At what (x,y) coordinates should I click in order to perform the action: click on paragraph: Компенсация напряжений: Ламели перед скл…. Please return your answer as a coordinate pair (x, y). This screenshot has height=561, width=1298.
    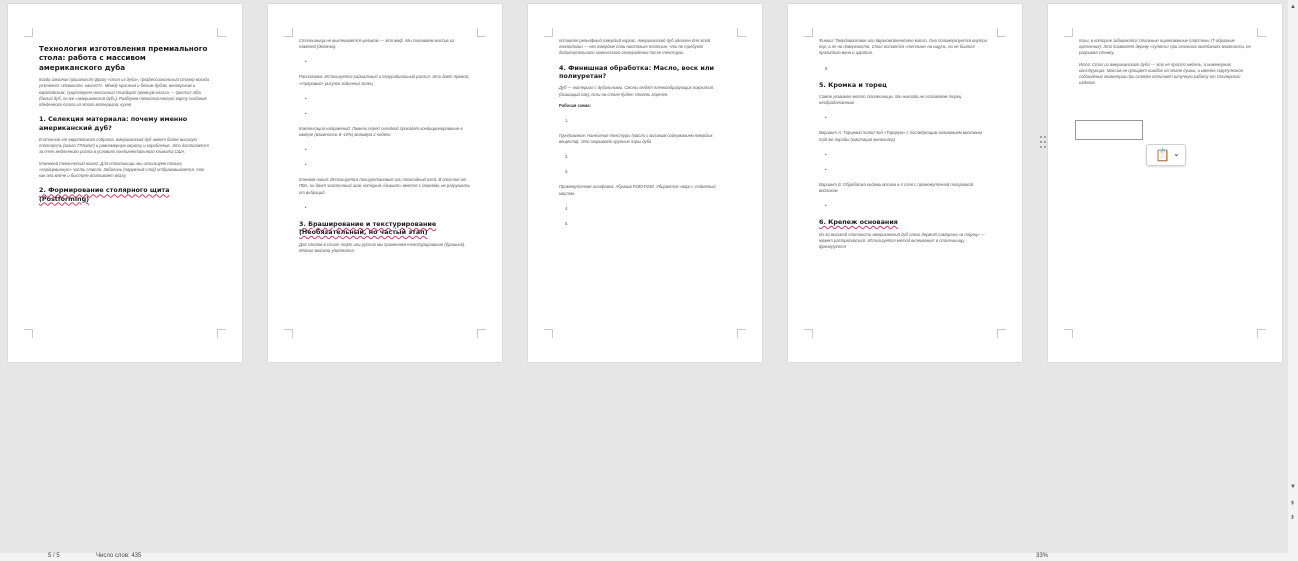
    Looking at the image, I should click on (381, 131).